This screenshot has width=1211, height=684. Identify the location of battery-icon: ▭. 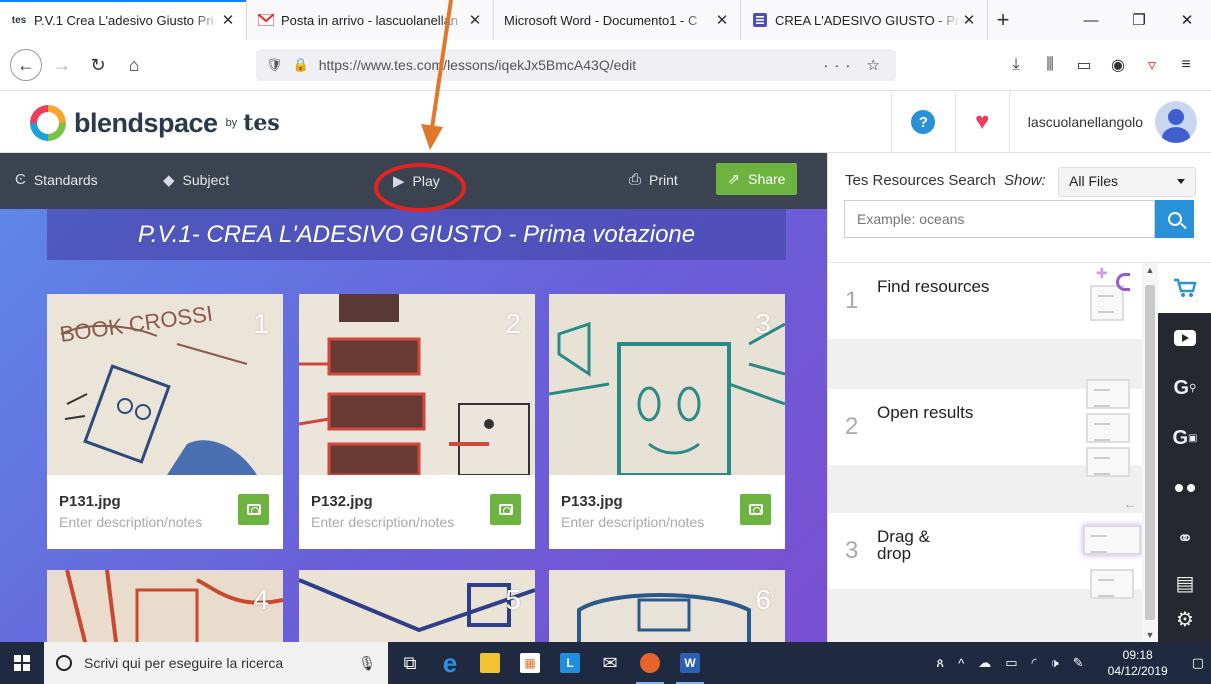
(1011, 663).